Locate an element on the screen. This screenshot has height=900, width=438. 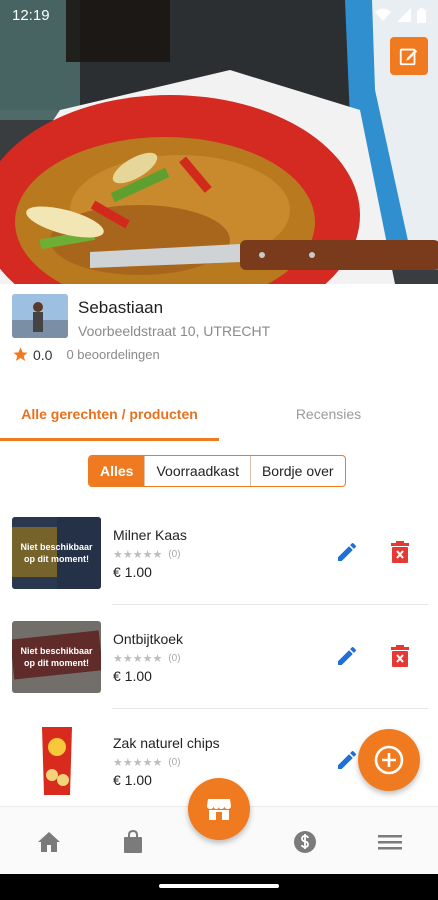
tab-reviews: Recensies is located at coordinates (328, 419).